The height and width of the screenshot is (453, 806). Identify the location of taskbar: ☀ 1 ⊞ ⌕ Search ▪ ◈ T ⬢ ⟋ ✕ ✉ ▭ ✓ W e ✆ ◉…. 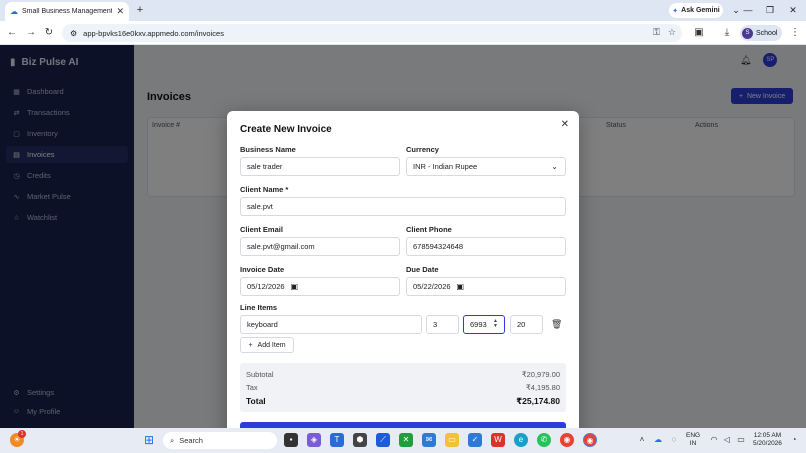
(403, 440).